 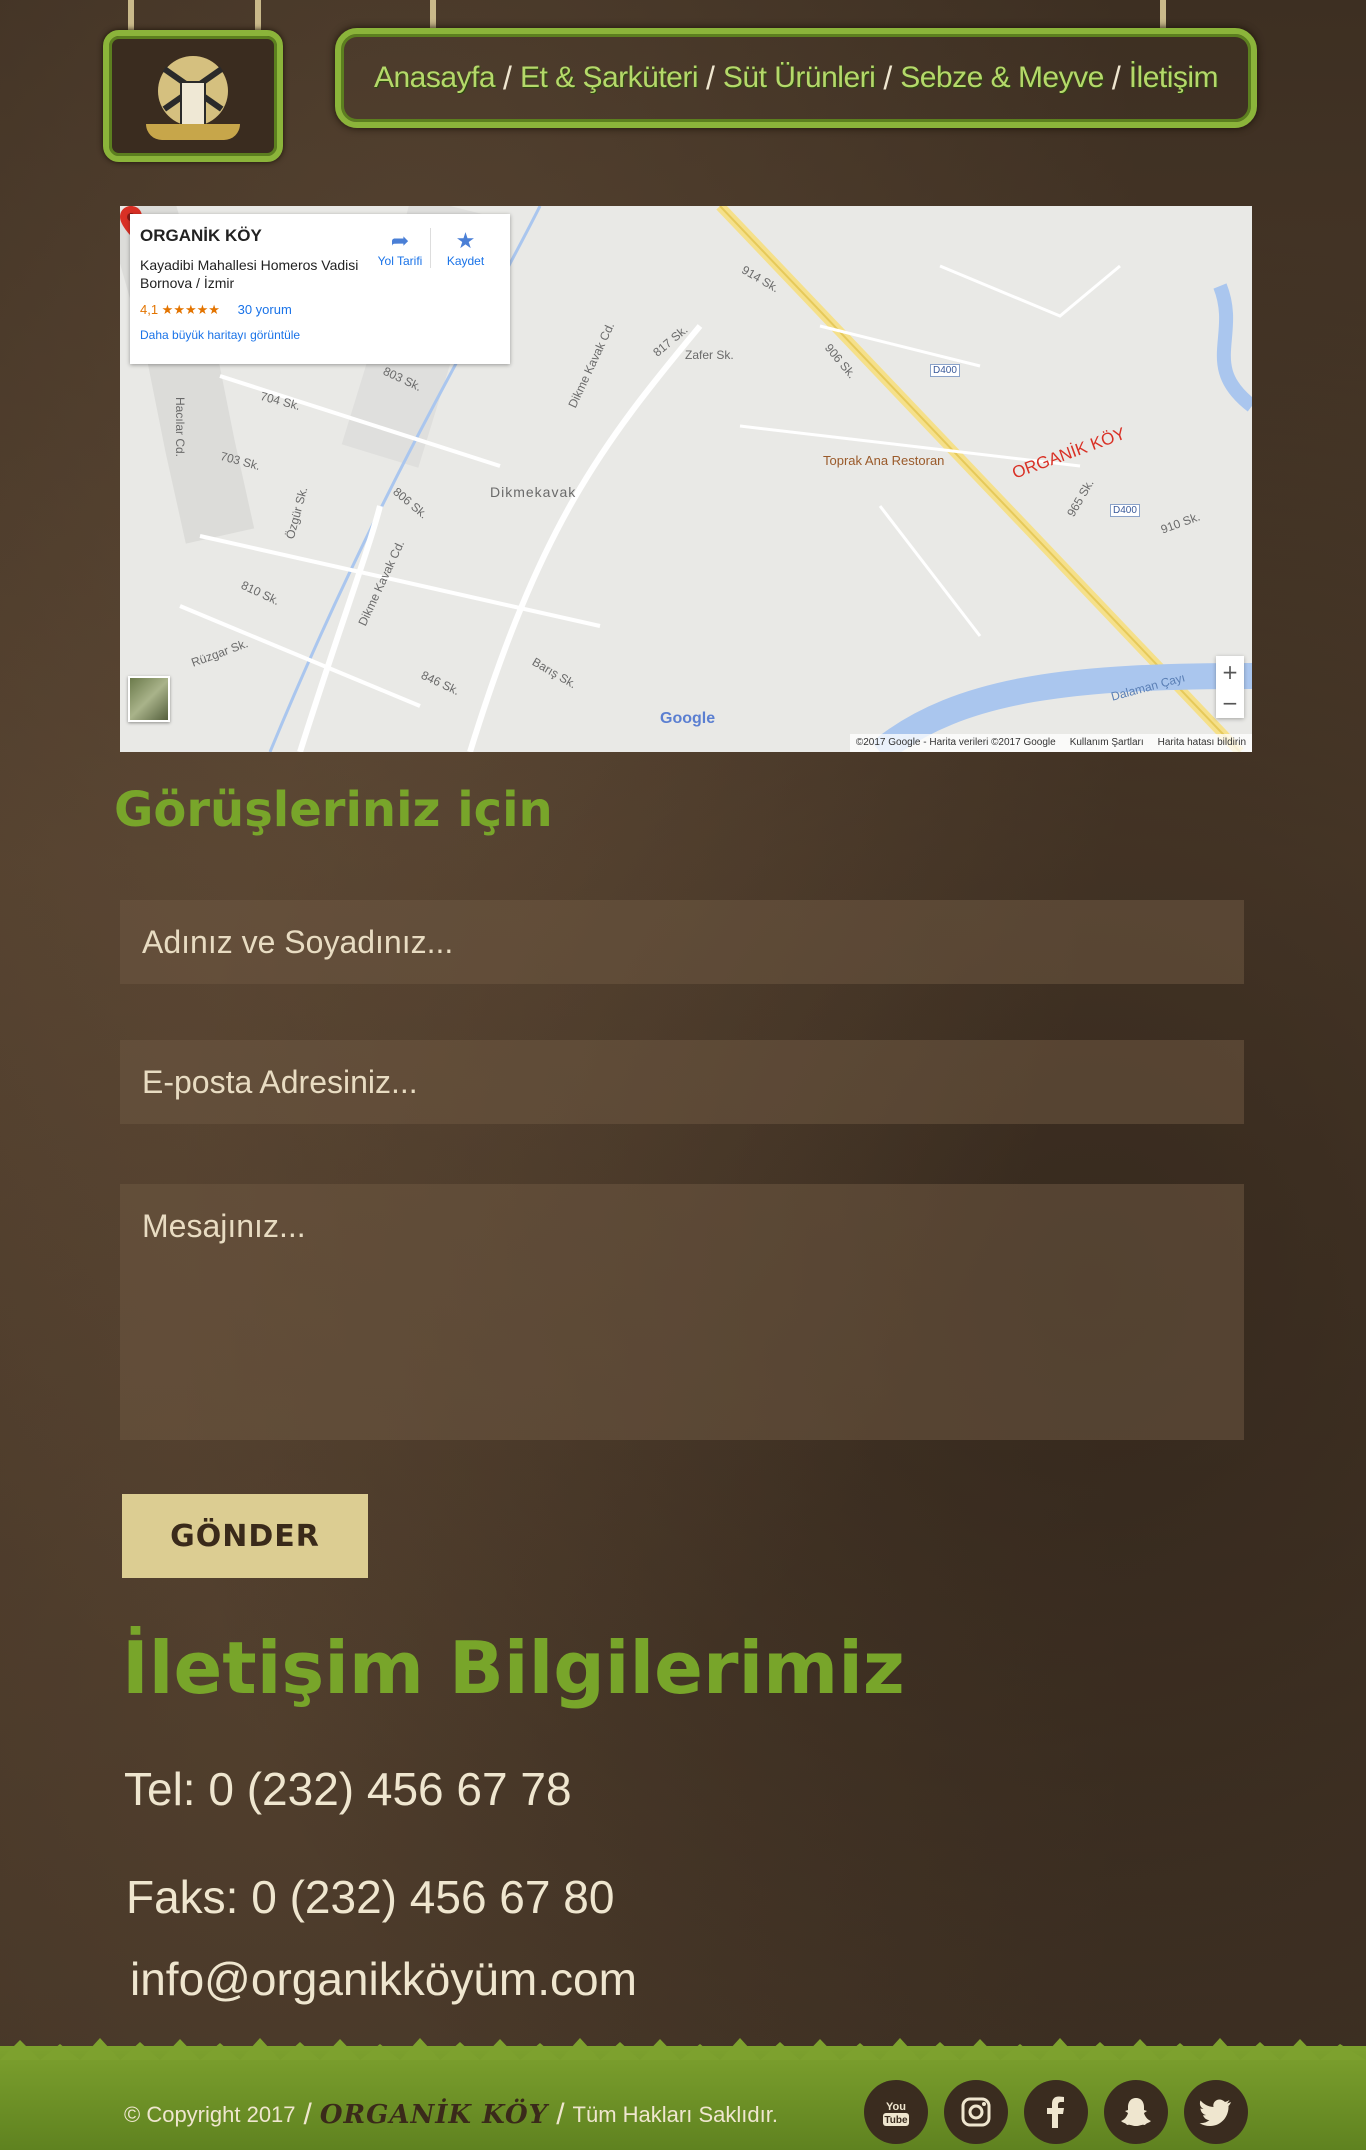 What do you see at coordinates (1216, 2112) in the screenshot?
I see `twitter-icon` at bounding box center [1216, 2112].